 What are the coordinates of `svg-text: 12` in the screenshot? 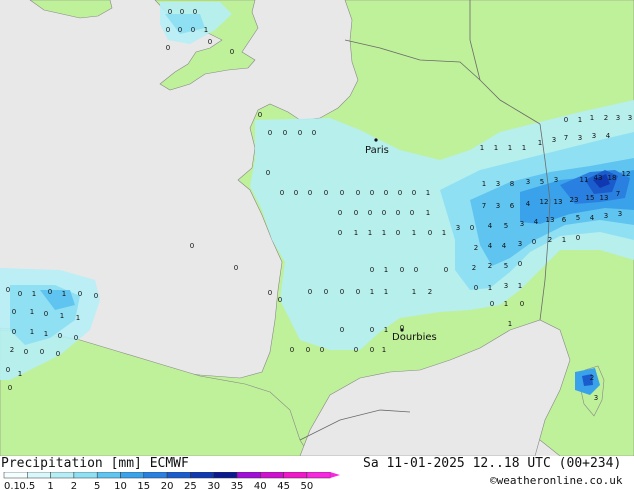 It's located at (544, 202).